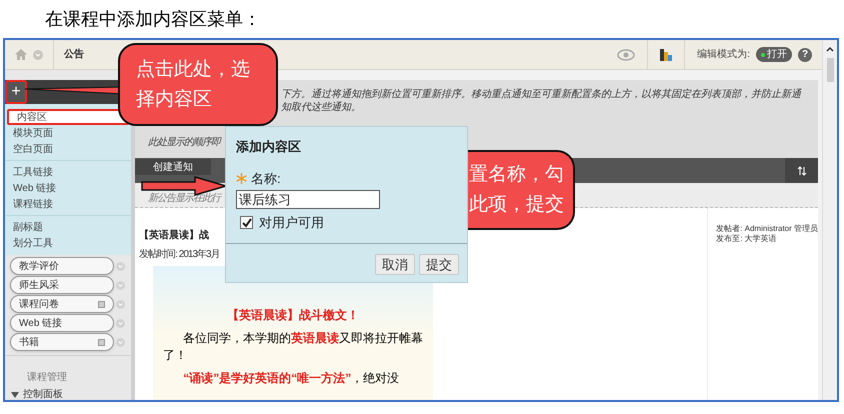 The width and height of the screenshot is (844, 414). What do you see at coordinates (308, 199) in the screenshot?
I see `name-field: 课后练习` at bounding box center [308, 199].